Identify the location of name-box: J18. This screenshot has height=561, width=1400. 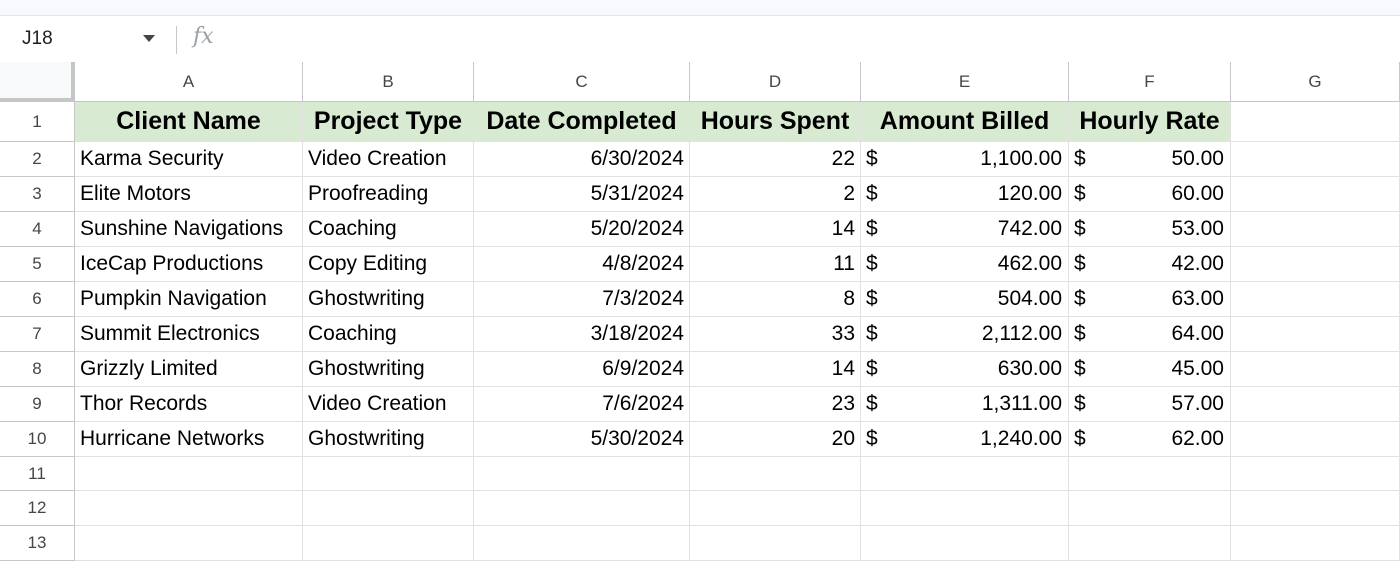
(84, 39).